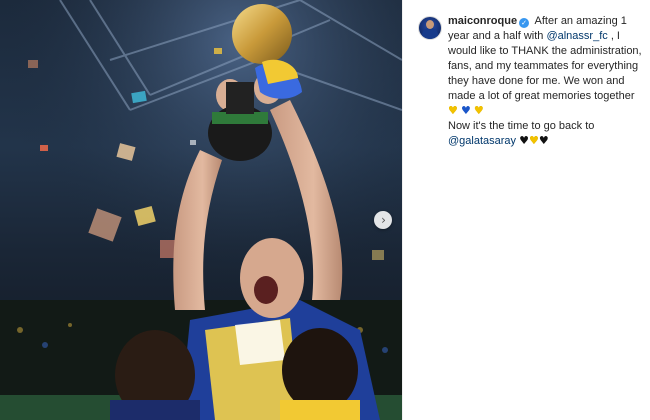 This screenshot has height=420, width=650. What do you see at coordinates (482, 141) in the screenshot?
I see `mention-galatasaray-link: @galatasaray` at bounding box center [482, 141].